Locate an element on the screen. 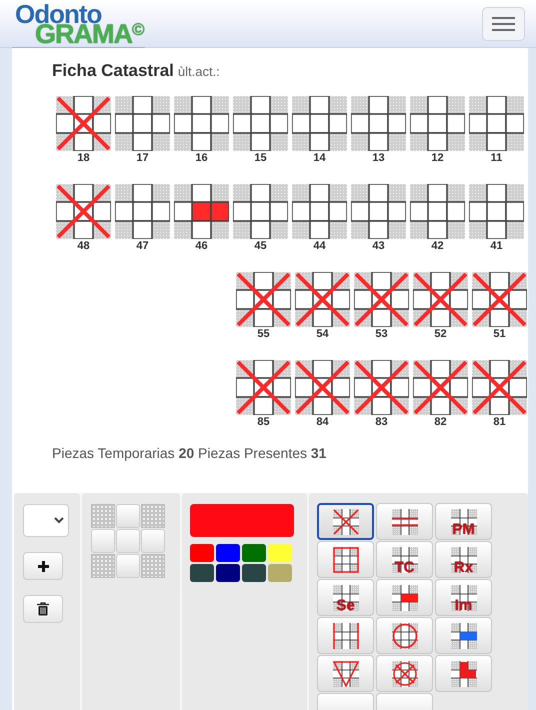 The height and width of the screenshot is (710, 536). tooth-number: 83 is located at coordinates (381, 421).